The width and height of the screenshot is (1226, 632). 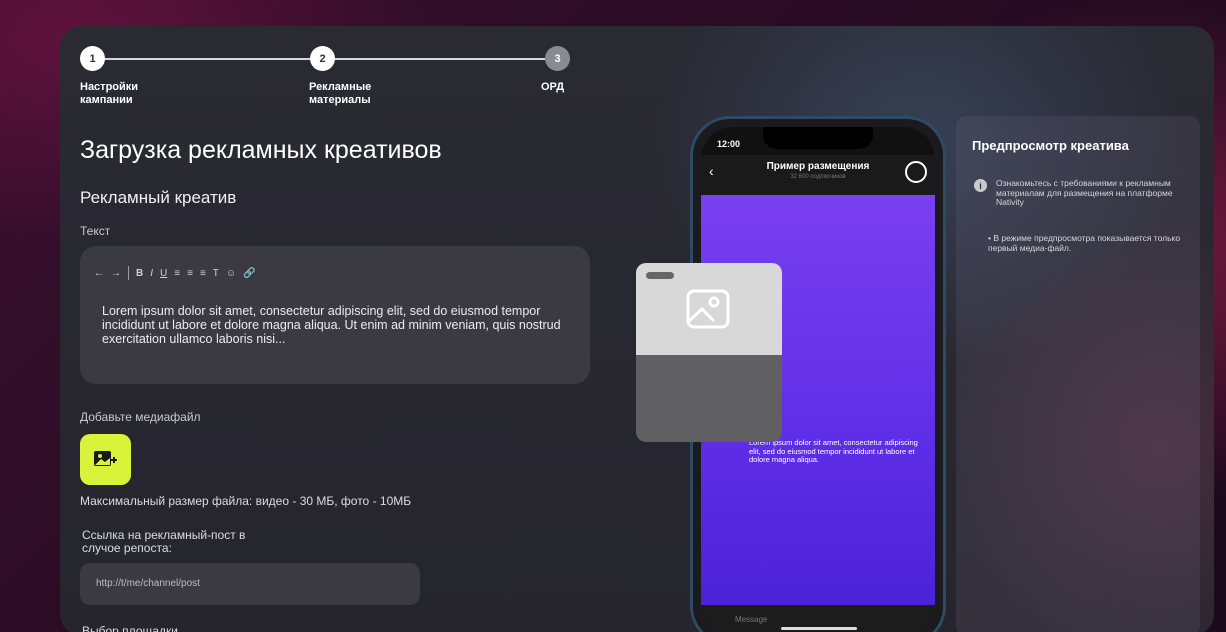 I want to click on avatar, so click(x=916, y=172).